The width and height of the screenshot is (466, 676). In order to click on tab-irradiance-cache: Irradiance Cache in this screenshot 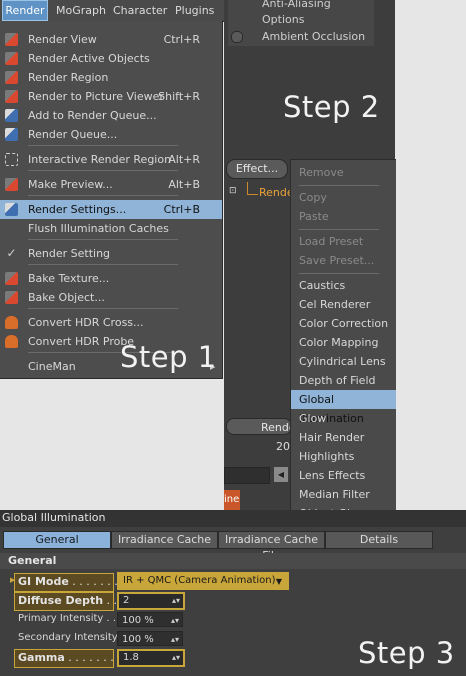, I will do `click(164, 540)`.